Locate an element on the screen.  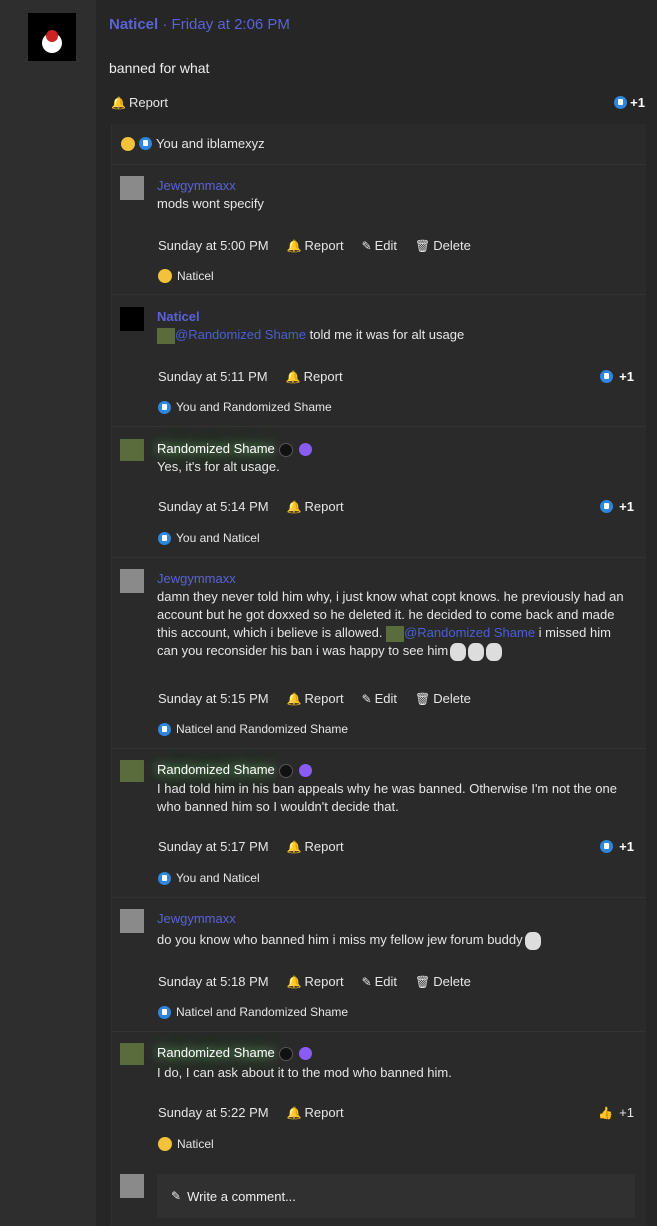
post-actions: 🔔 Report +1 is located at coordinates (378, 104).